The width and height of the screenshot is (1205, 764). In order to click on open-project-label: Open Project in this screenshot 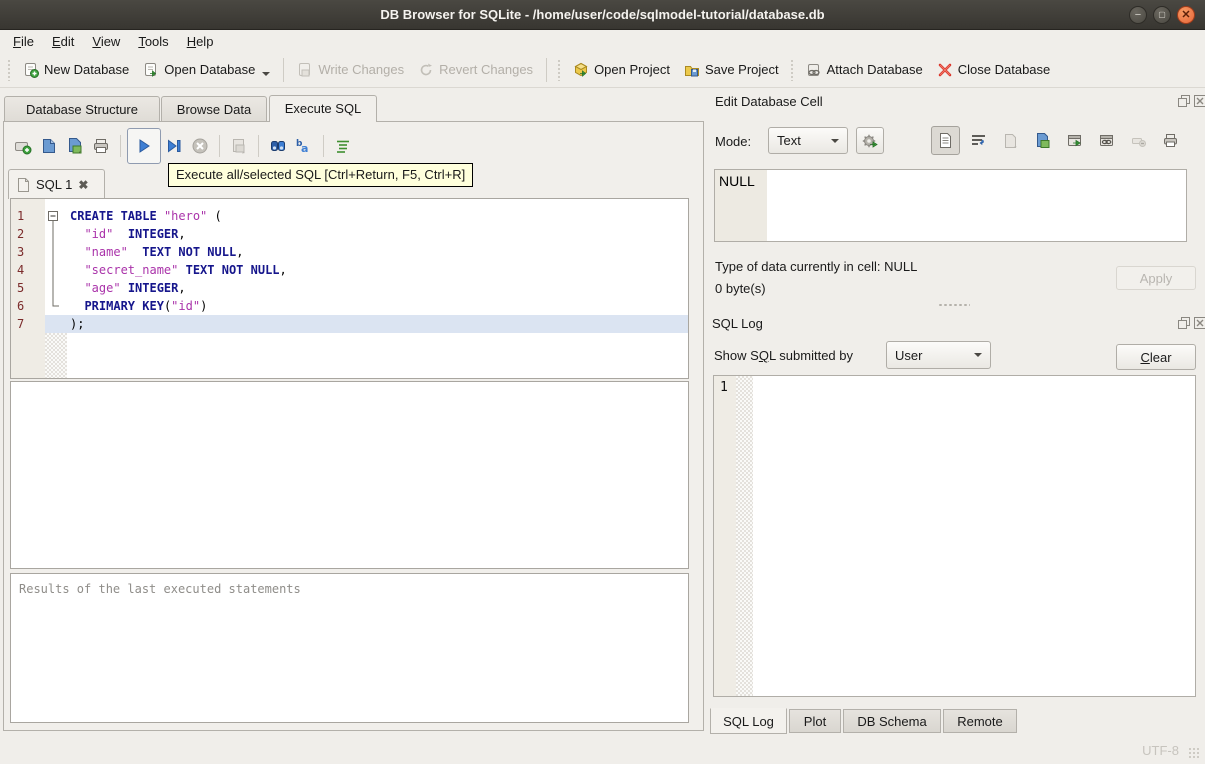, I will do `click(632, 69)`.